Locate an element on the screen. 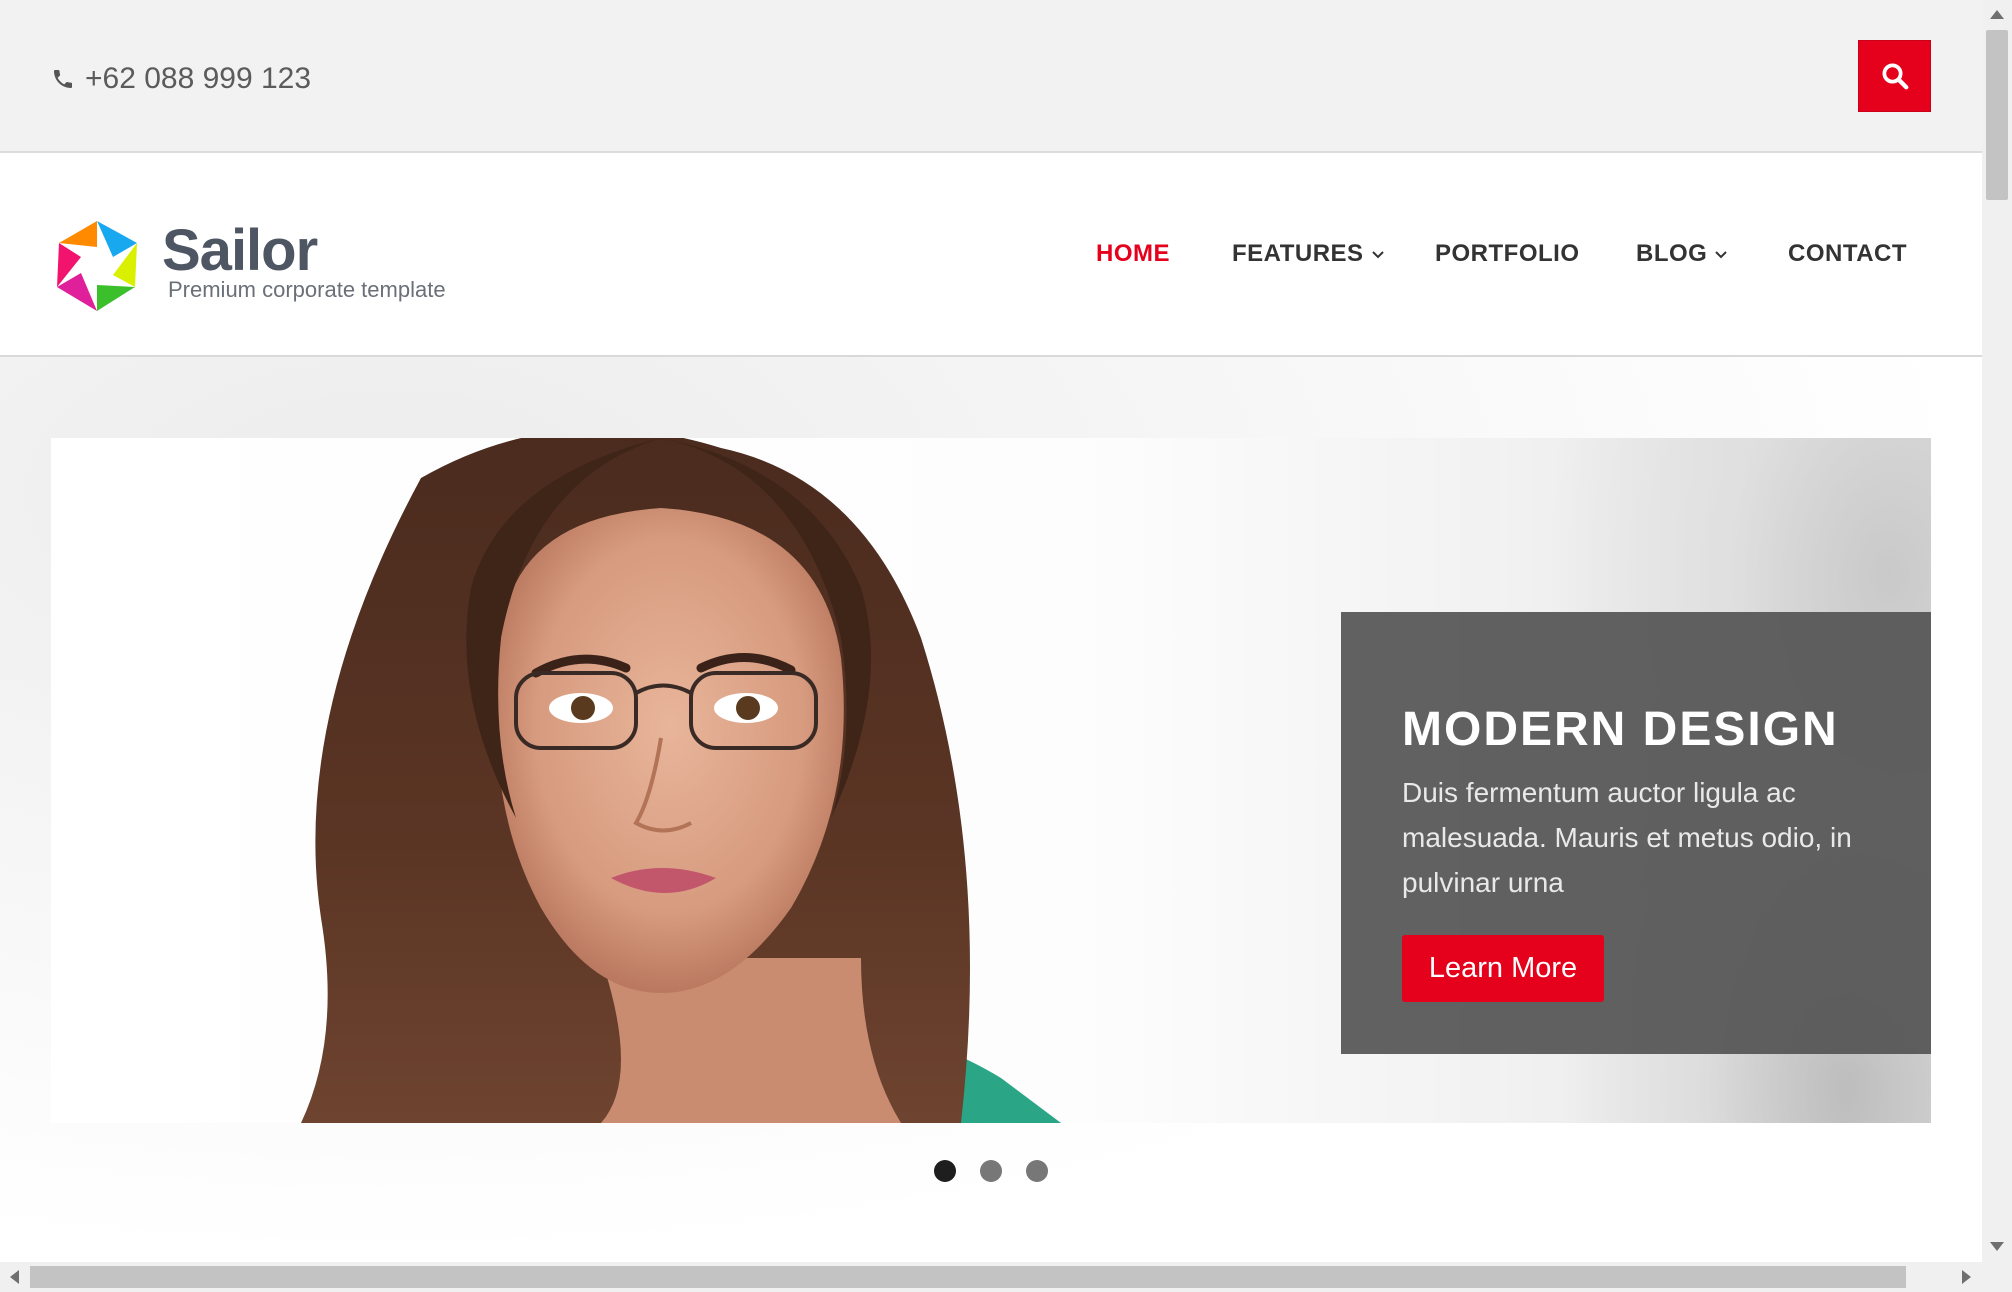 The image size is (2012, 1292). phone-icon is located at coordinates (63, 79).